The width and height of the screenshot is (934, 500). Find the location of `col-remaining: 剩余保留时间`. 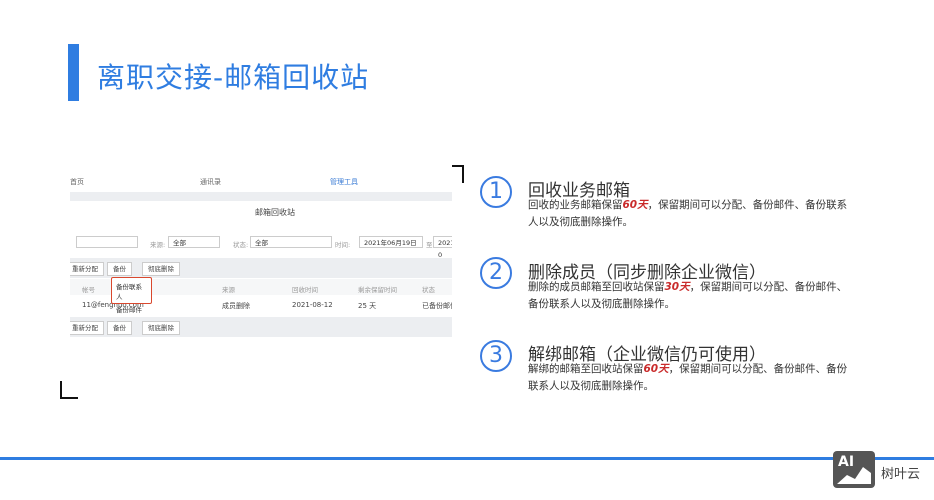

col-remaining: 剩余保留时间 is located at coordinates (377, 290).